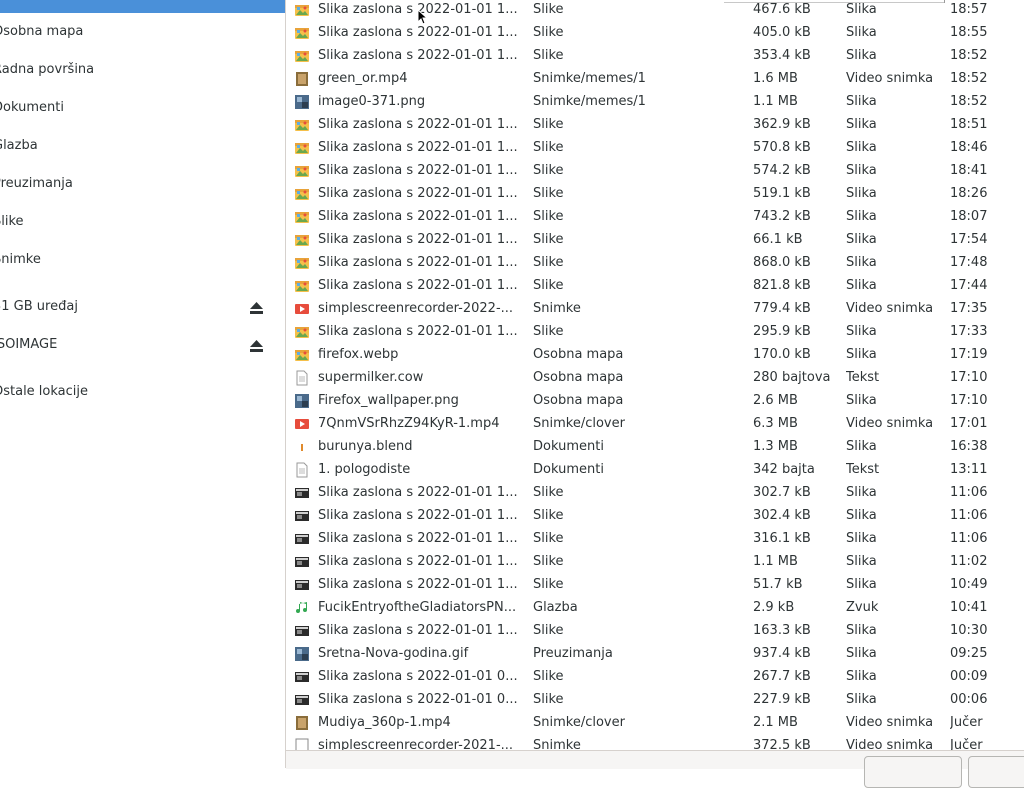  Describe the element at coordinates (142, 260) in the screenshot. I see `sidebar-item-snimke: Snimke` at that location.